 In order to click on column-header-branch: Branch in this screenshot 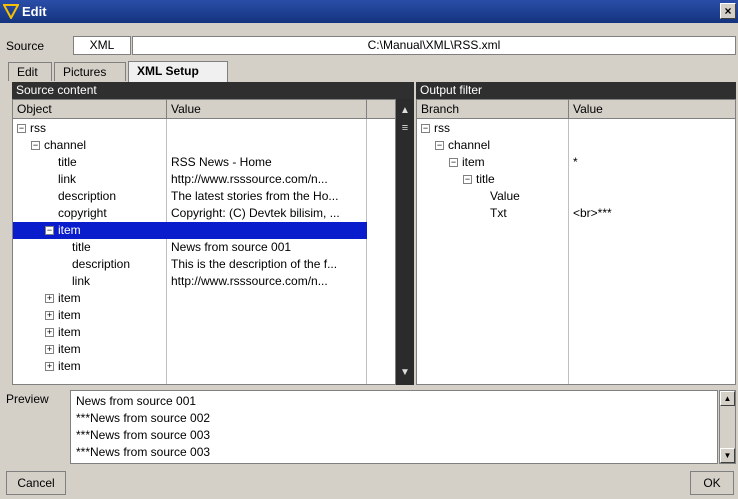, I will do `click(493, 109)`.